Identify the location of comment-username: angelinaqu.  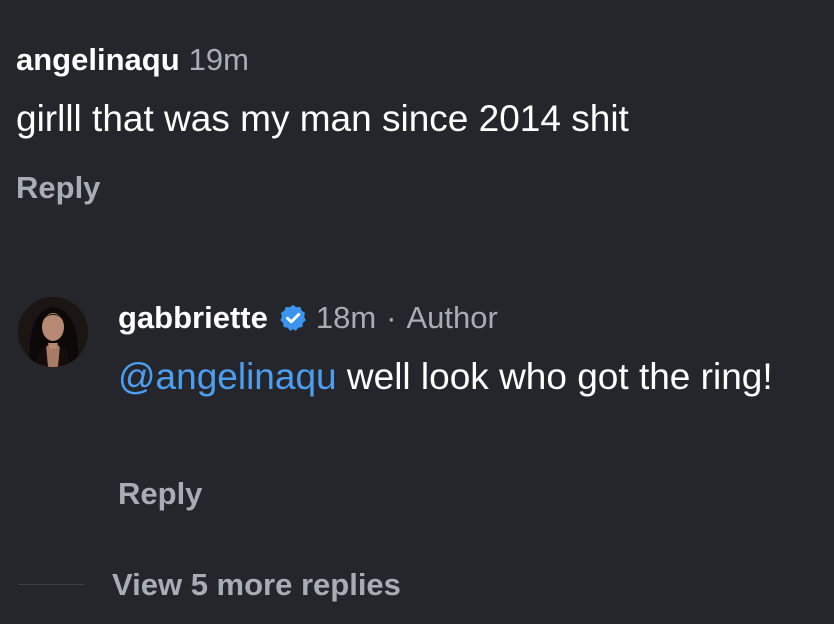
(98, 59).